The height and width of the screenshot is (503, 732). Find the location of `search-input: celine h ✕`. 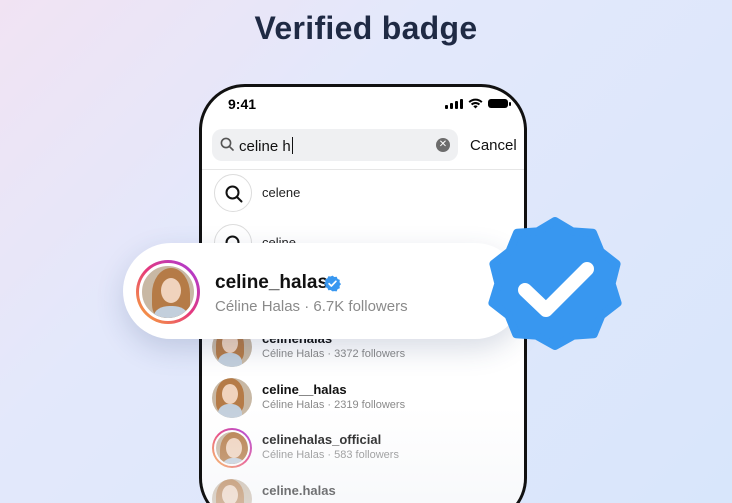

search-input: celine h ✕ is located at coordinates (335, 145).